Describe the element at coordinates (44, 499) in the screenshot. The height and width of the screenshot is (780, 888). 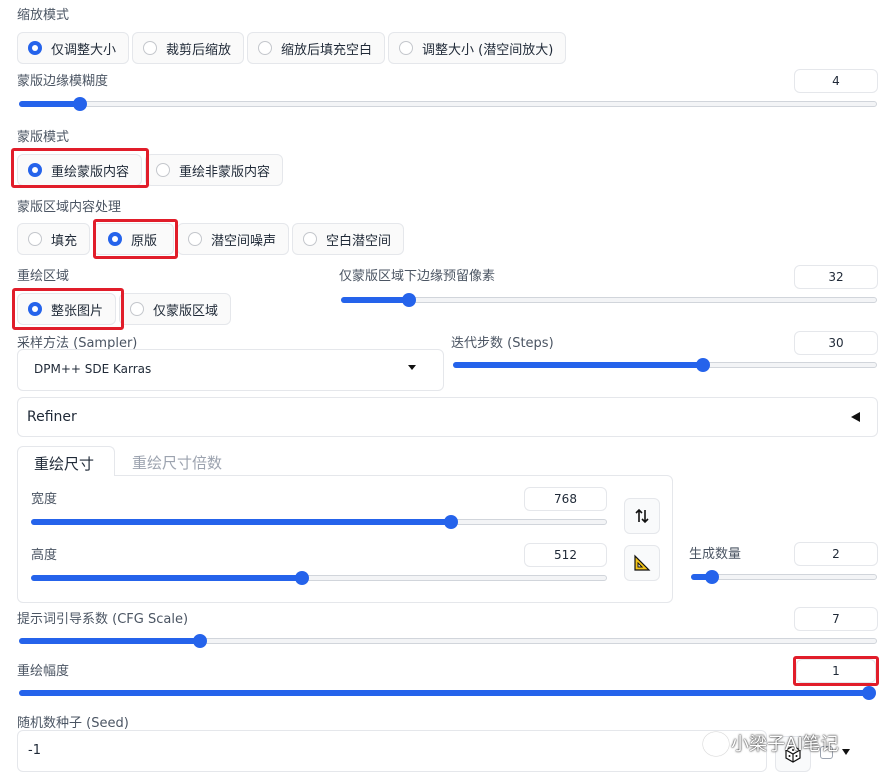
I see `width-label: 宽度` at that location.